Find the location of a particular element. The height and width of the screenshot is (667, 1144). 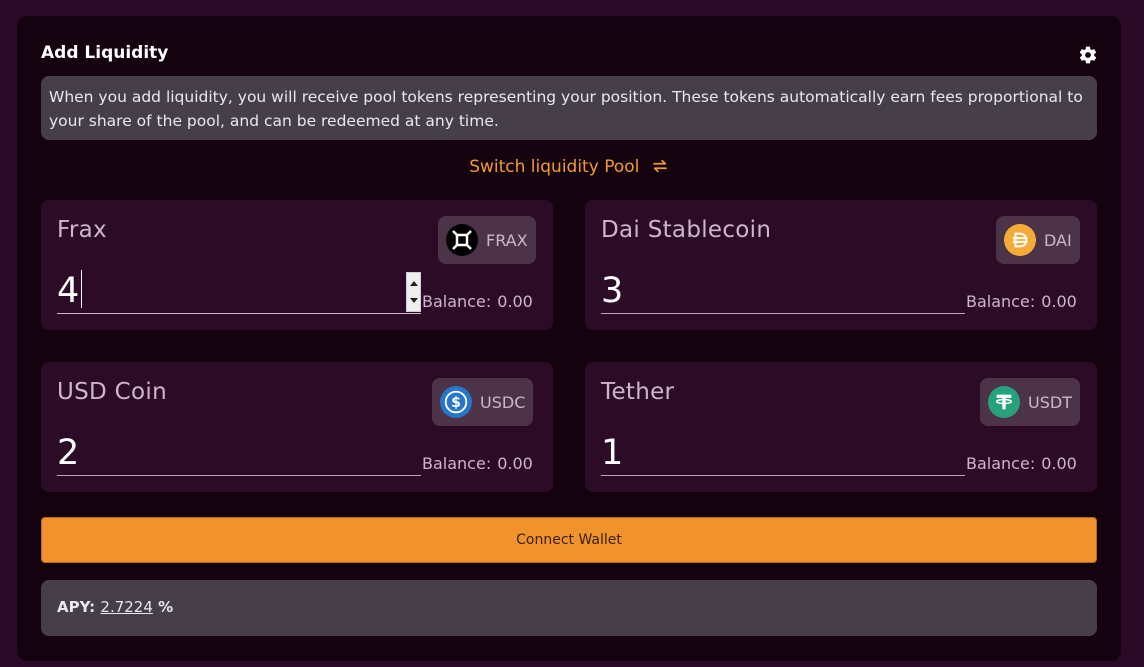

token-select-dai: DAI is located at coordinates (1038, 240).